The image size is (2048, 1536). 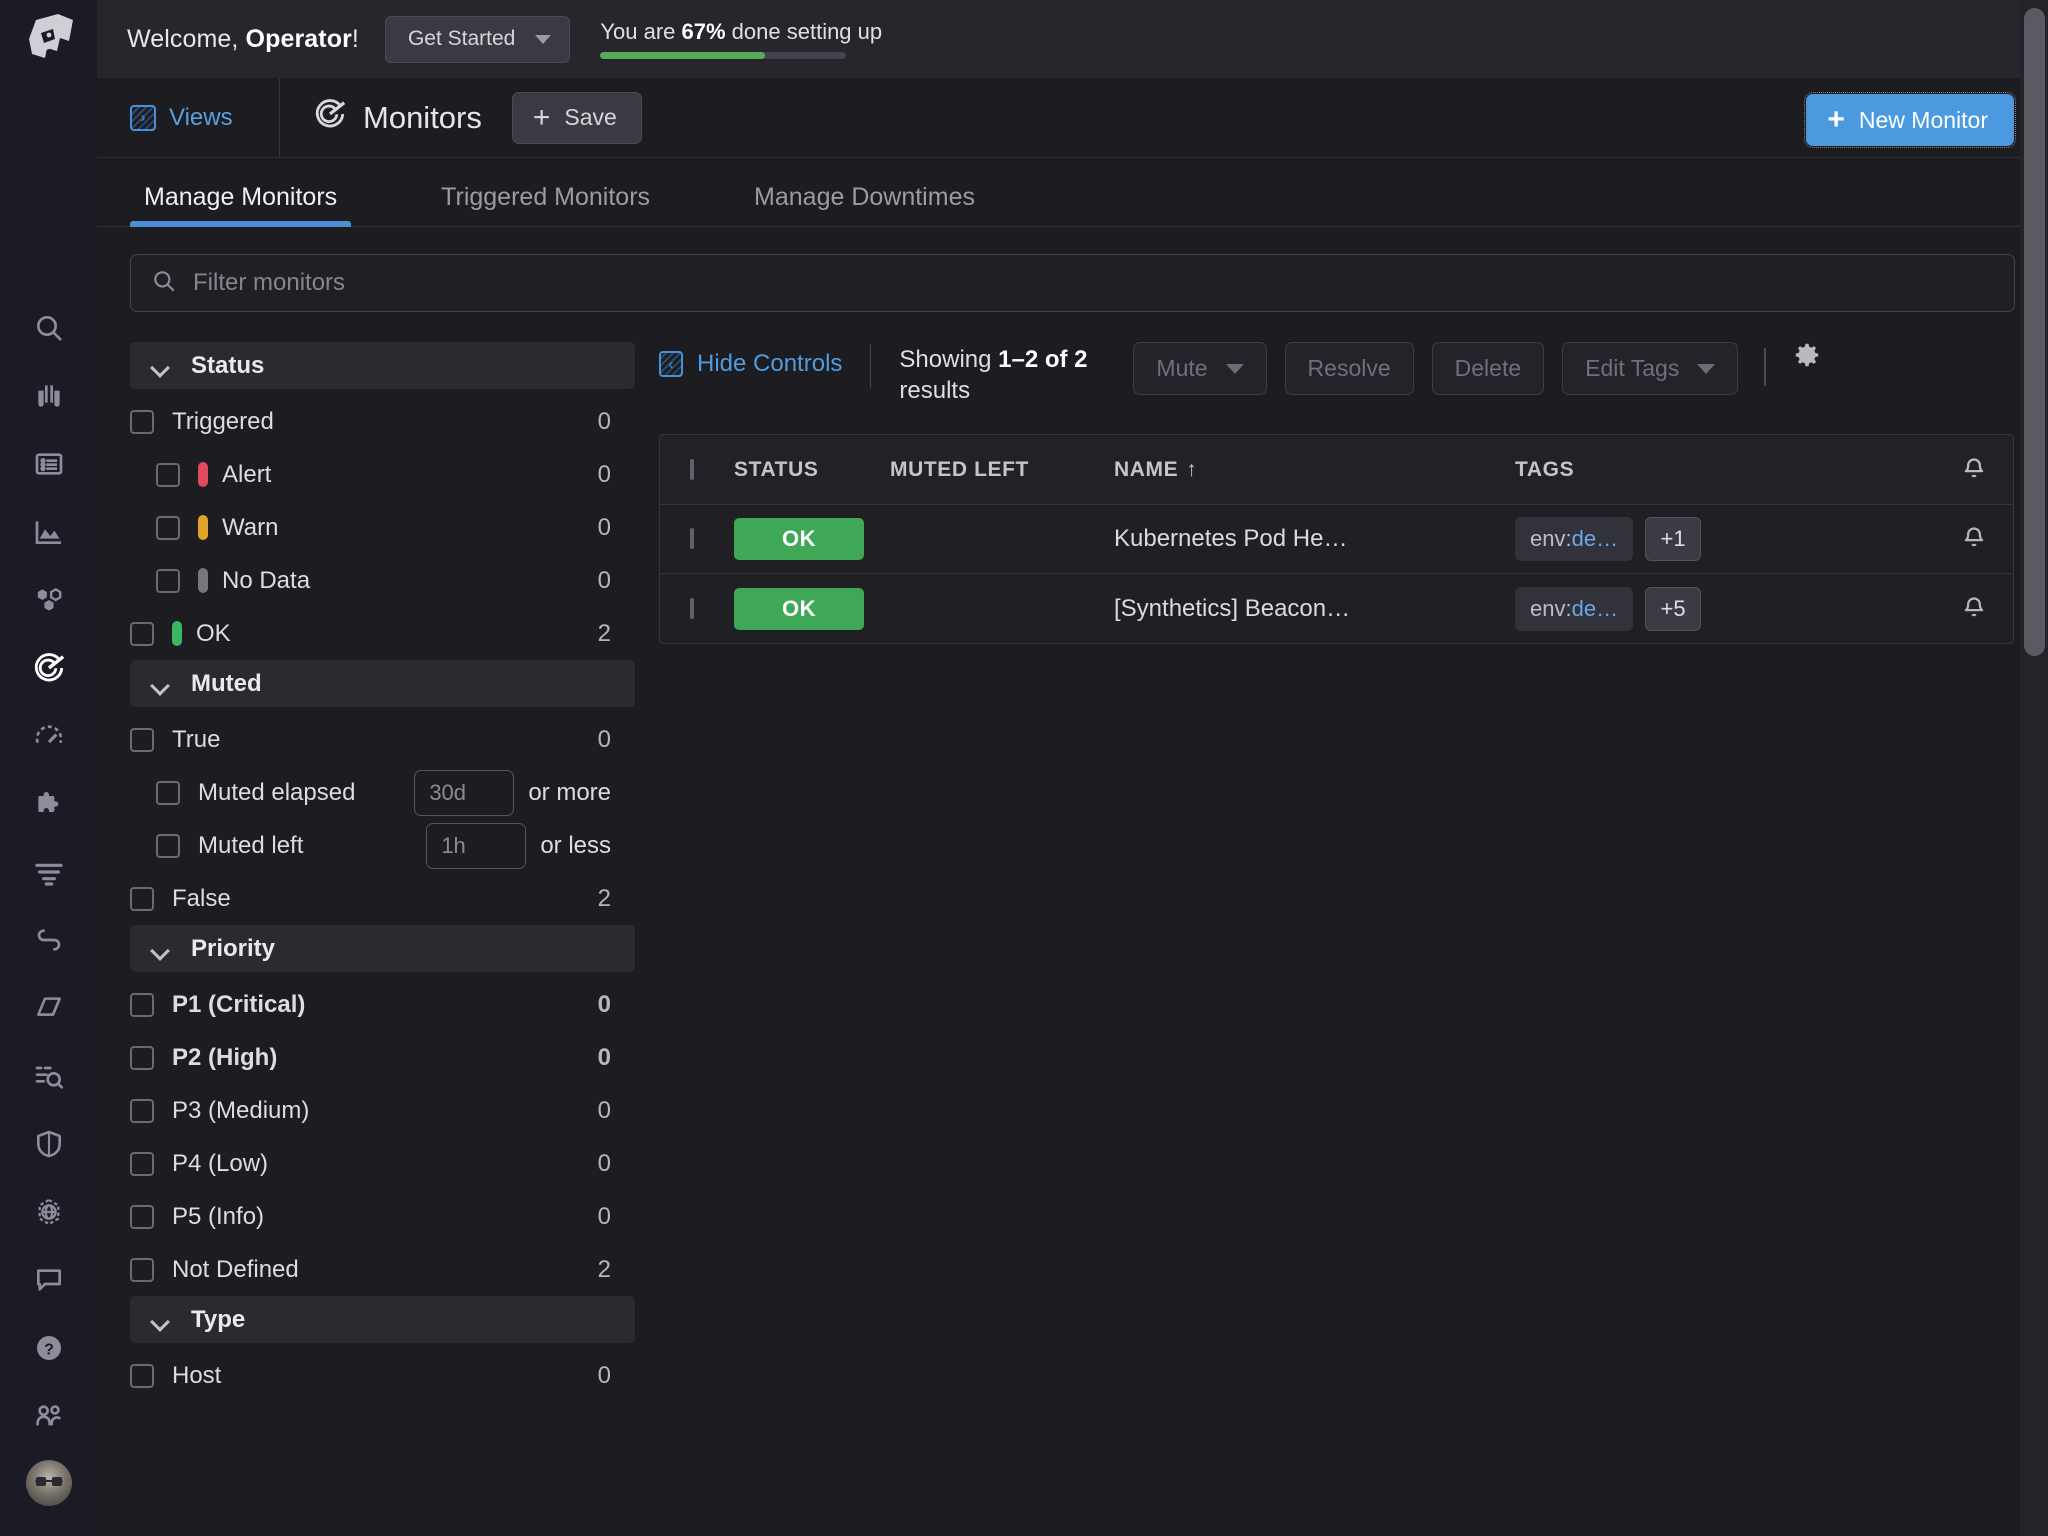 I want to click on column-header-notifications, so click(x=1974, y=470).